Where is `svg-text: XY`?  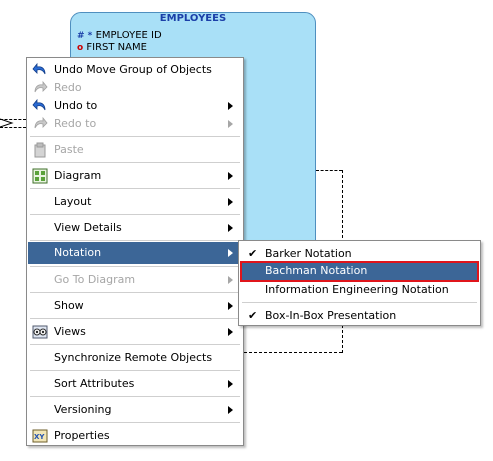
svg-text: XY is located at coordinates (39, 437).